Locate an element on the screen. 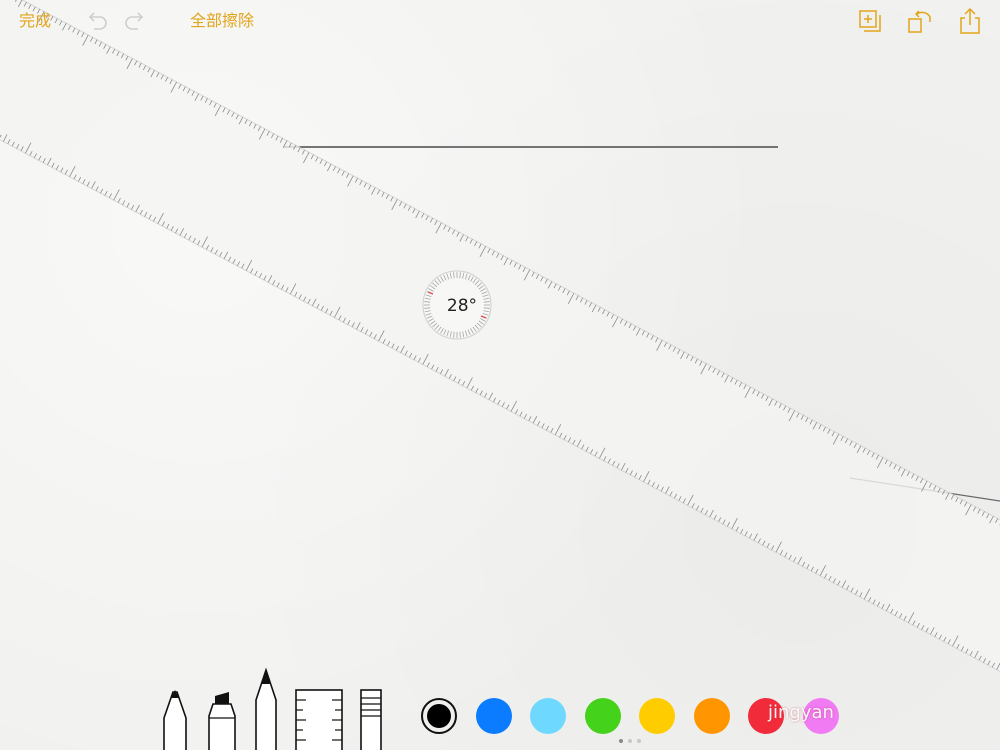 The width and height of the screenshot is (1000, 750). share-icon is located at coordinates (970, 21).